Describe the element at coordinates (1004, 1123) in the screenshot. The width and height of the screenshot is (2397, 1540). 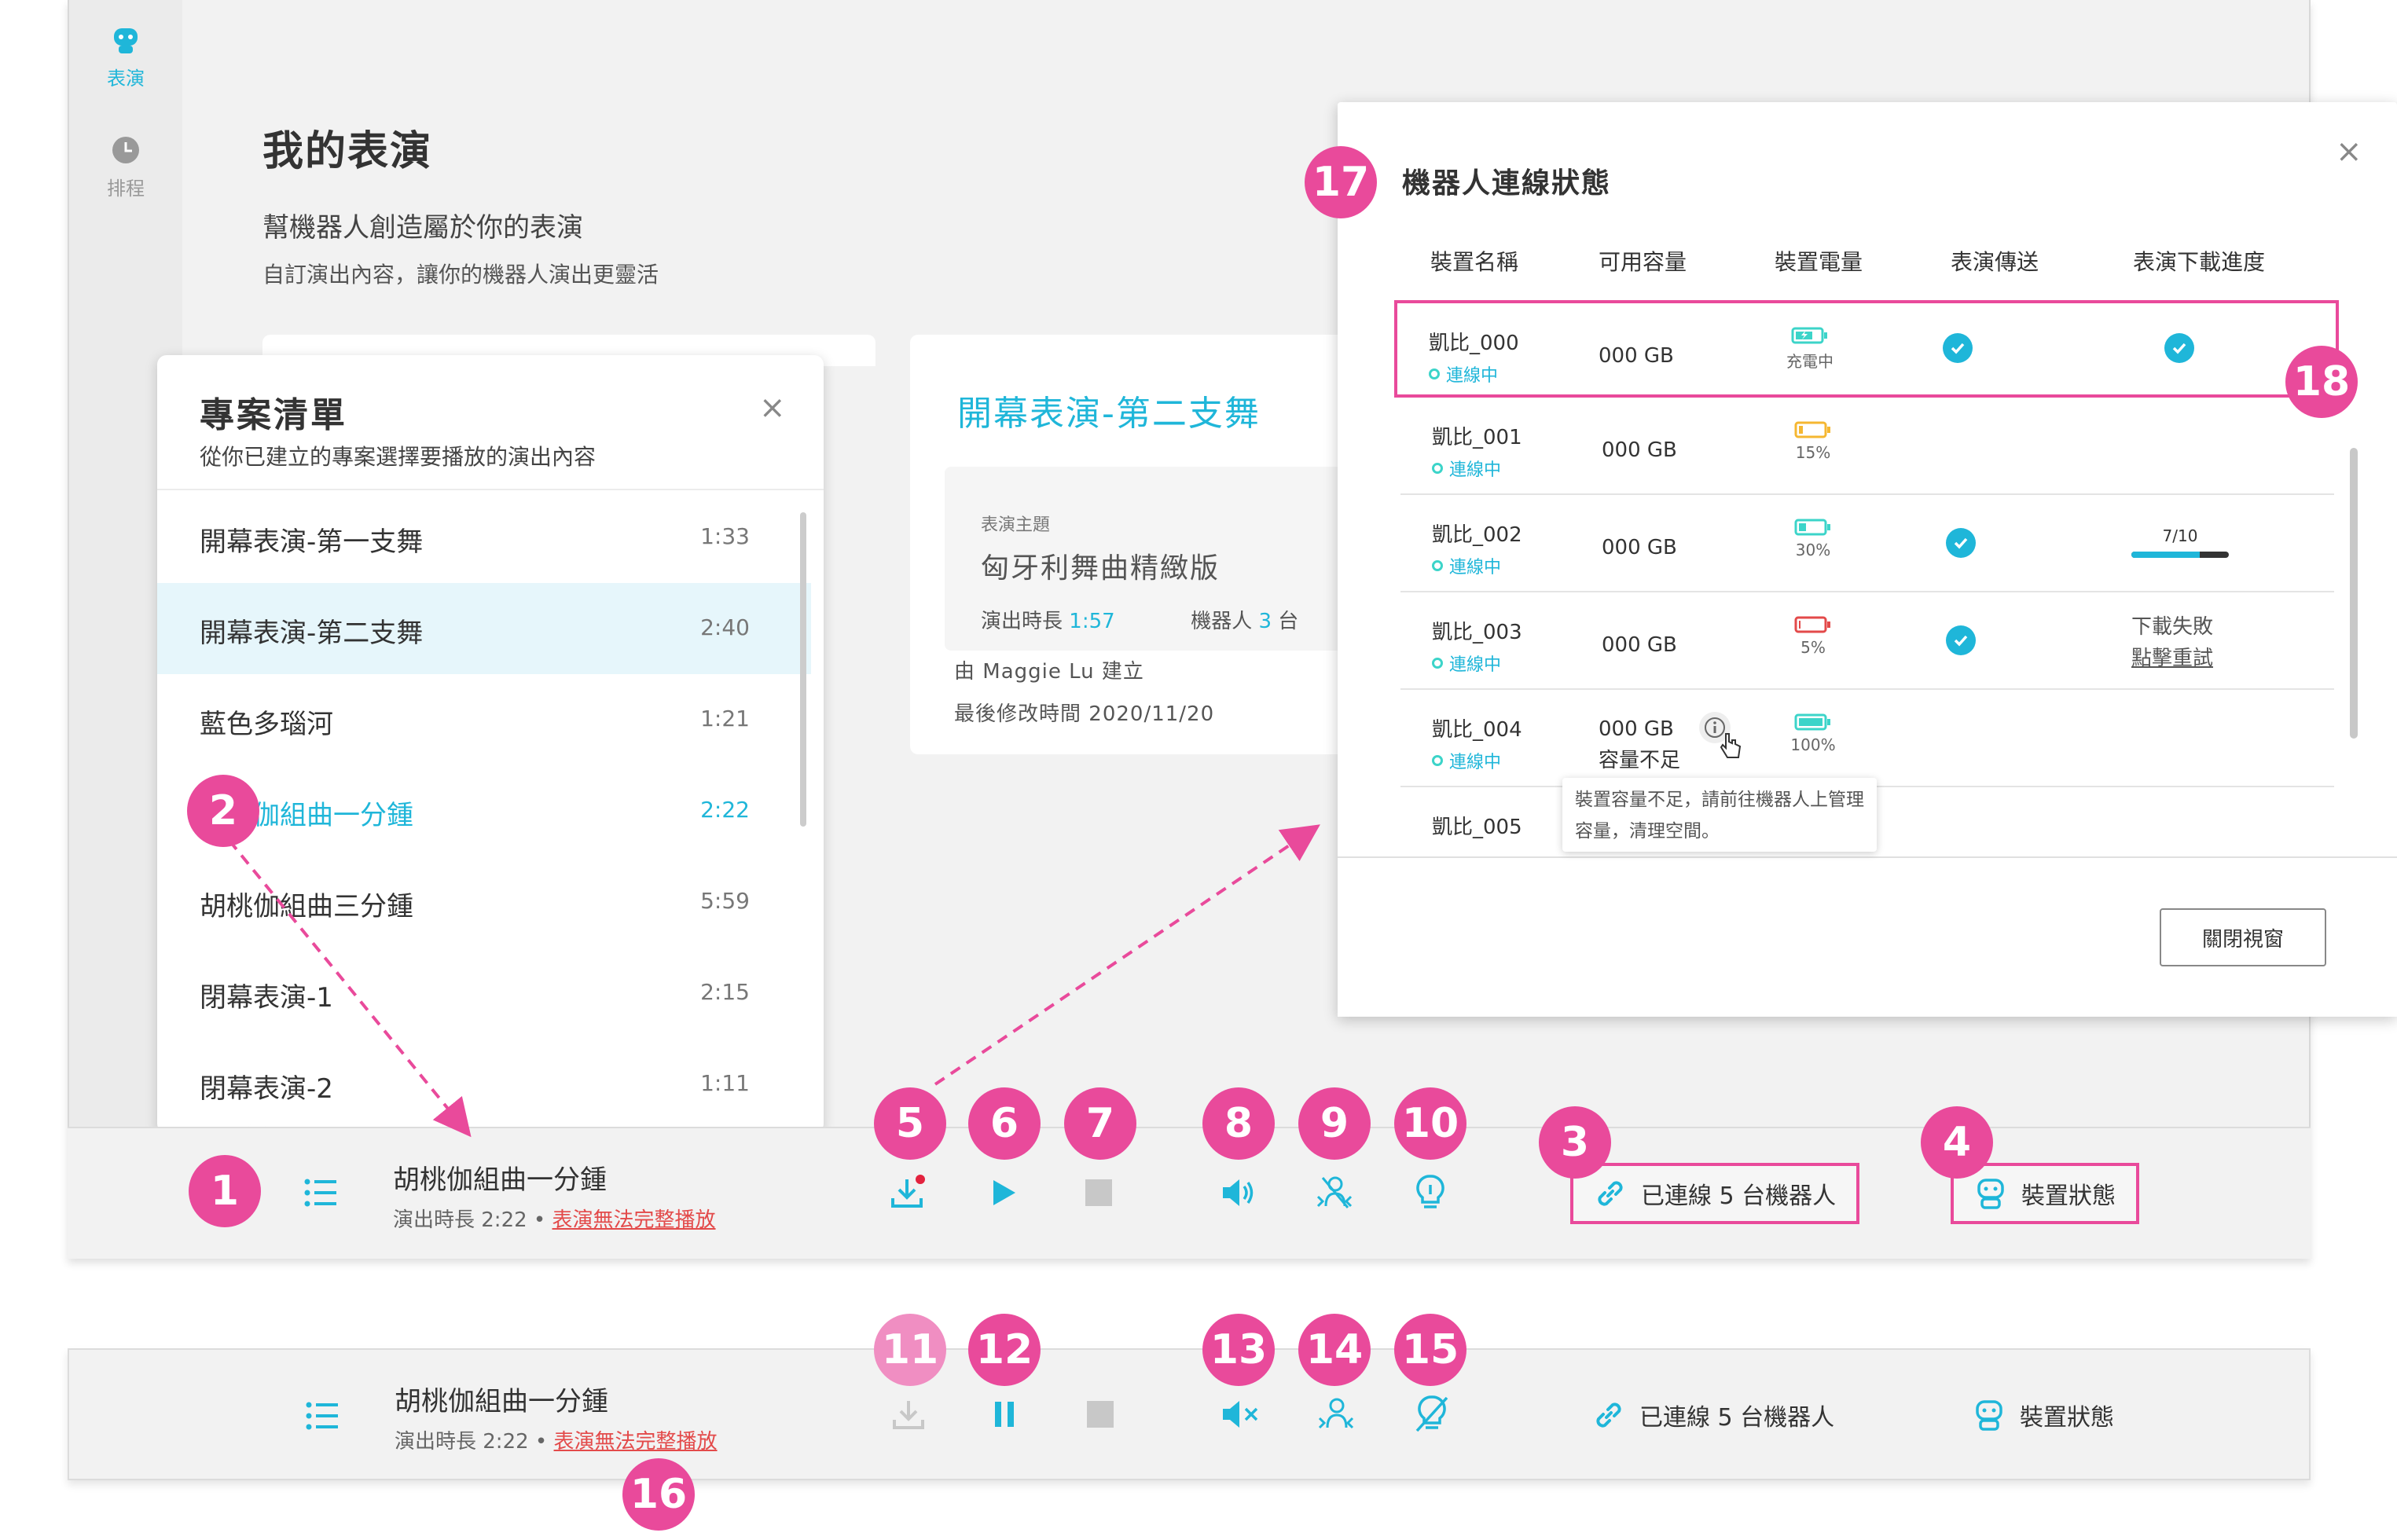
I see `annotation-marker: 6` at that location.